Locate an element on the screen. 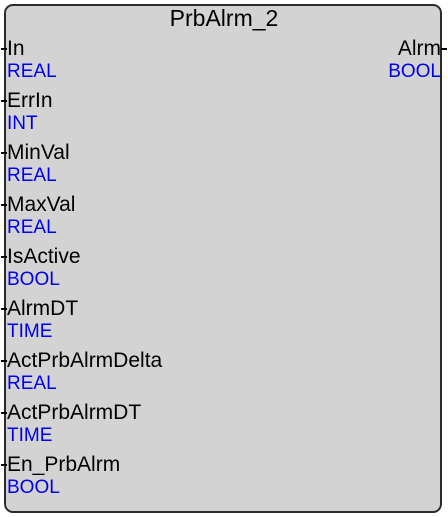  input-pin-actprbalrmdelta: ActPrbAlrmDelta REAL is located at coordinates (107, 372).